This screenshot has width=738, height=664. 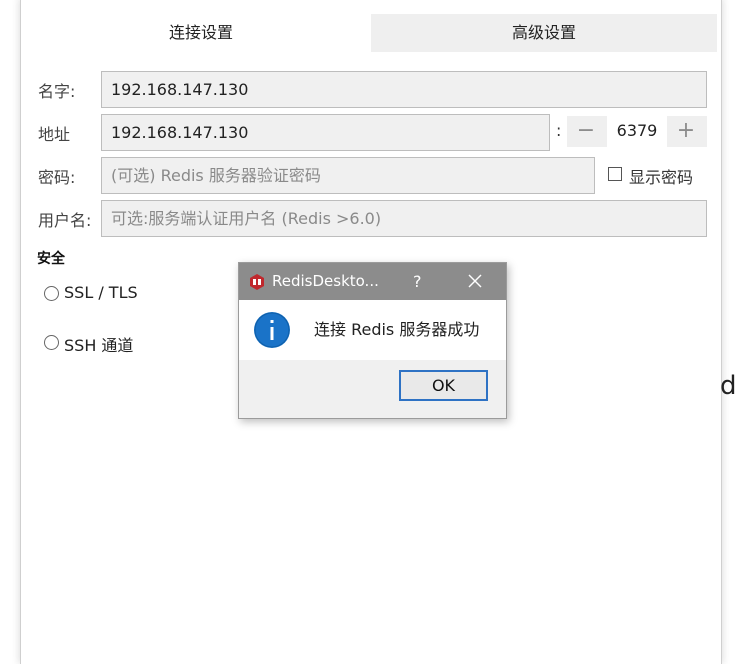 I want to click on port-input: 6379, so click(x=637, y=131).